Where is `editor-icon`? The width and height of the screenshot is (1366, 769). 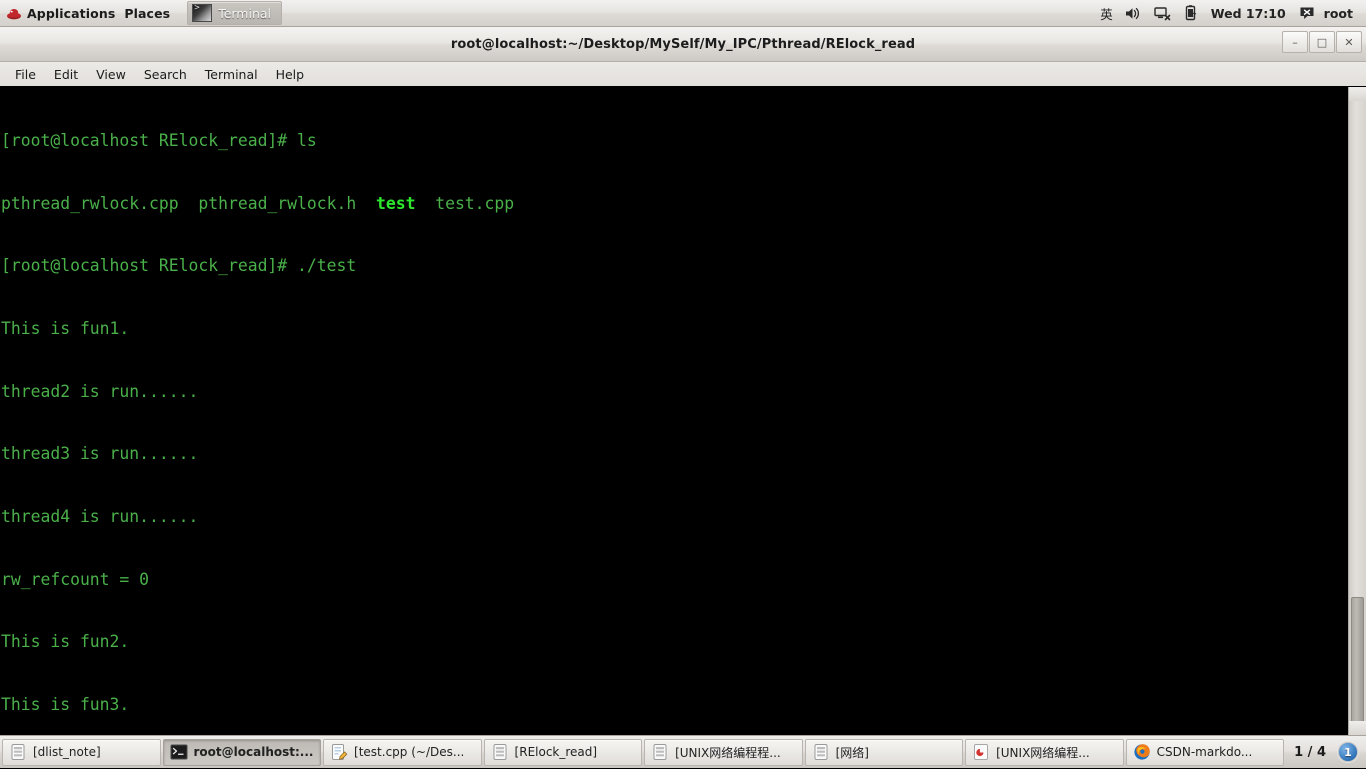
editor-icon is located at coordinates (339, 752).